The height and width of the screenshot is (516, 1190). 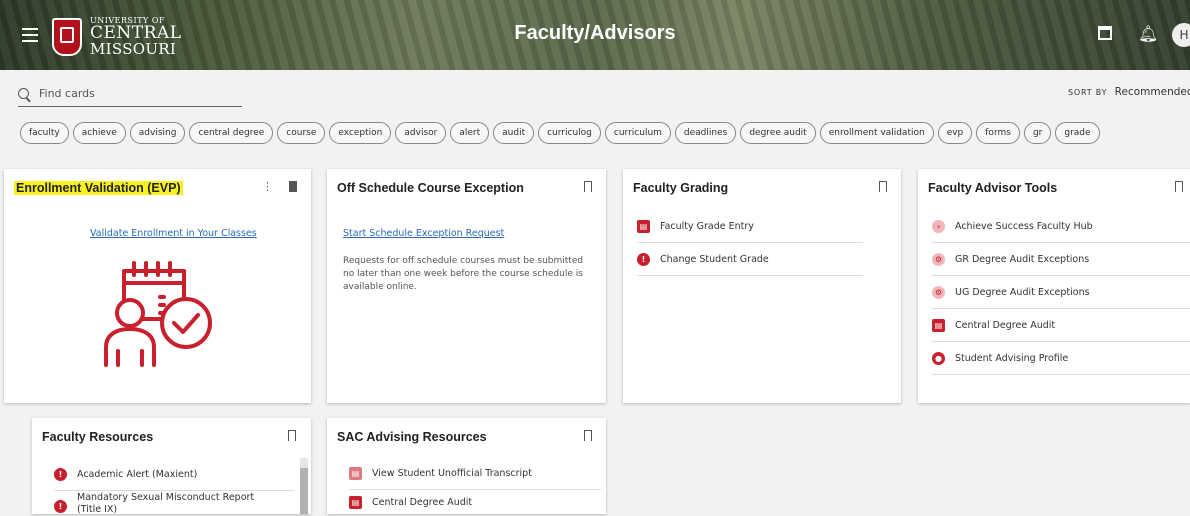 I want to click on list-item: ▤ View Student Unofficial Transcript, so click(x=475, y=473).